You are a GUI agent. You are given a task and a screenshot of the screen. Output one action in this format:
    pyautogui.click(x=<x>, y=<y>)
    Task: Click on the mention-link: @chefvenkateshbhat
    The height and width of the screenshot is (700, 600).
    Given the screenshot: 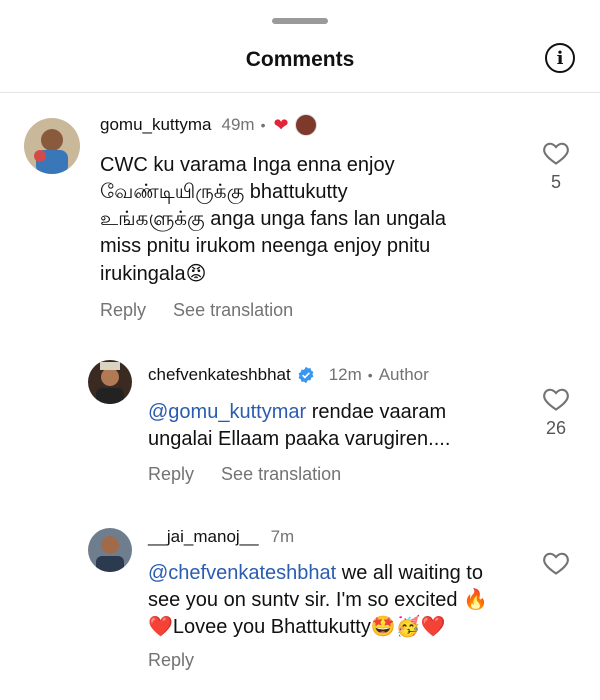 What is the action you would take?
    pyautogui.click(x=242, y=573)
    